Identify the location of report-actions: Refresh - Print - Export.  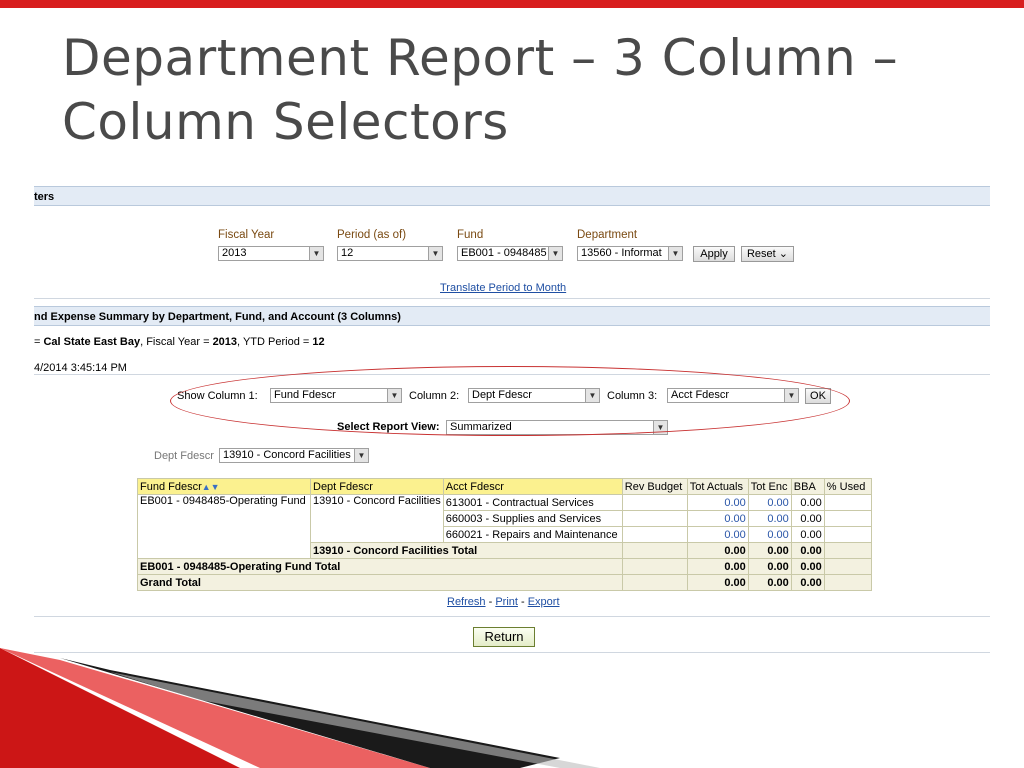
(503, 602).